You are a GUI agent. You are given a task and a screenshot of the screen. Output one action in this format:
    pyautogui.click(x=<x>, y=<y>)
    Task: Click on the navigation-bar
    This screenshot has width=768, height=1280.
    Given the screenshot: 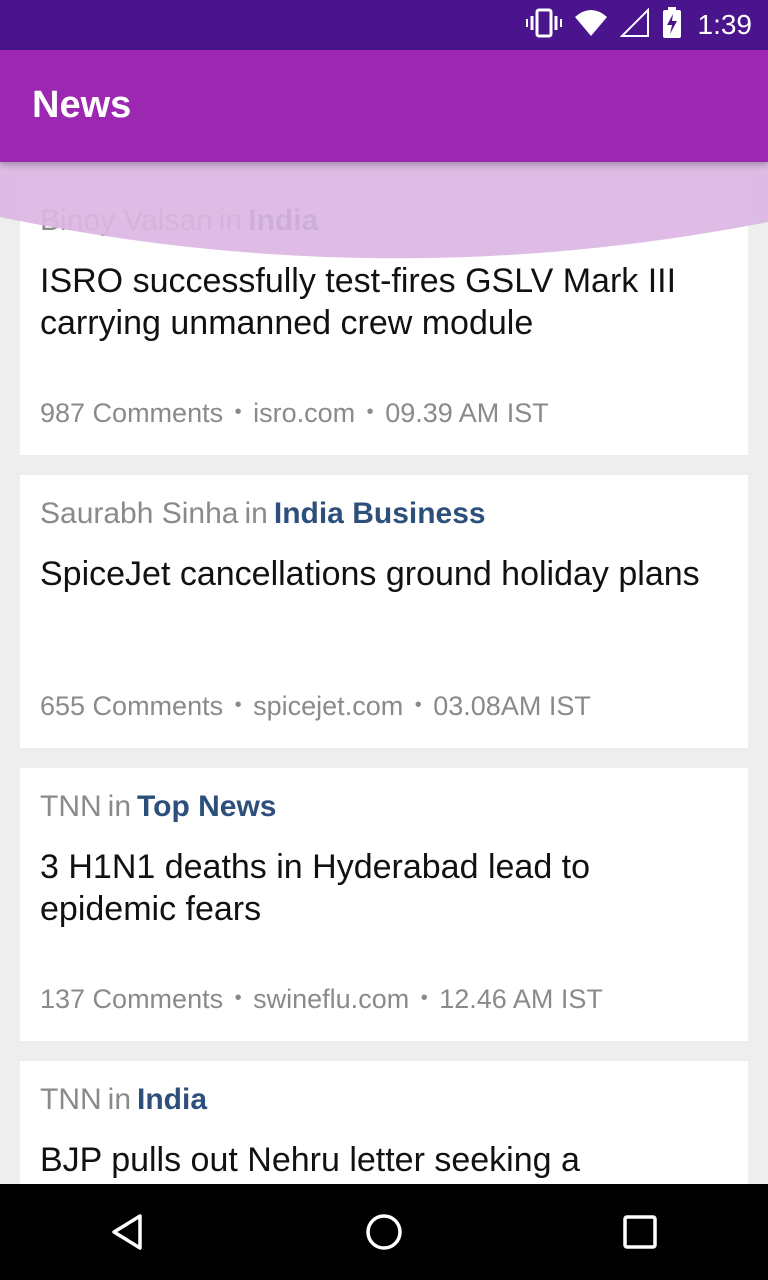 What is the action you would take?
    pyautogui.click(x=384, y=1232)
    